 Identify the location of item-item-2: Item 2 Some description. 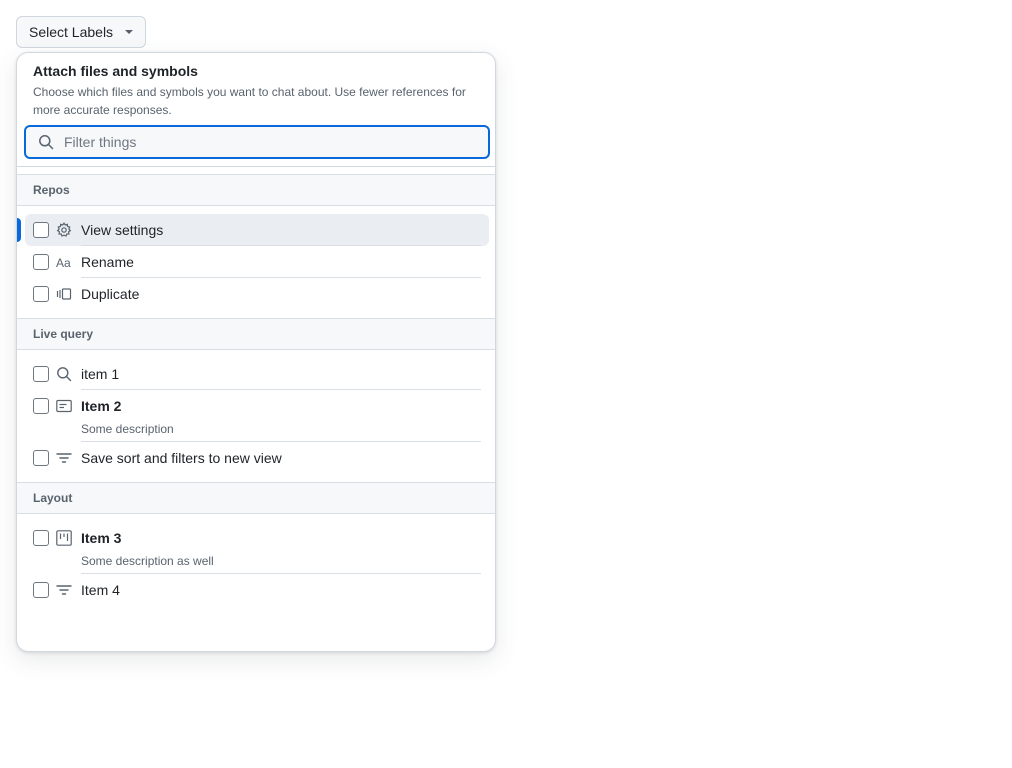
(257, 415).